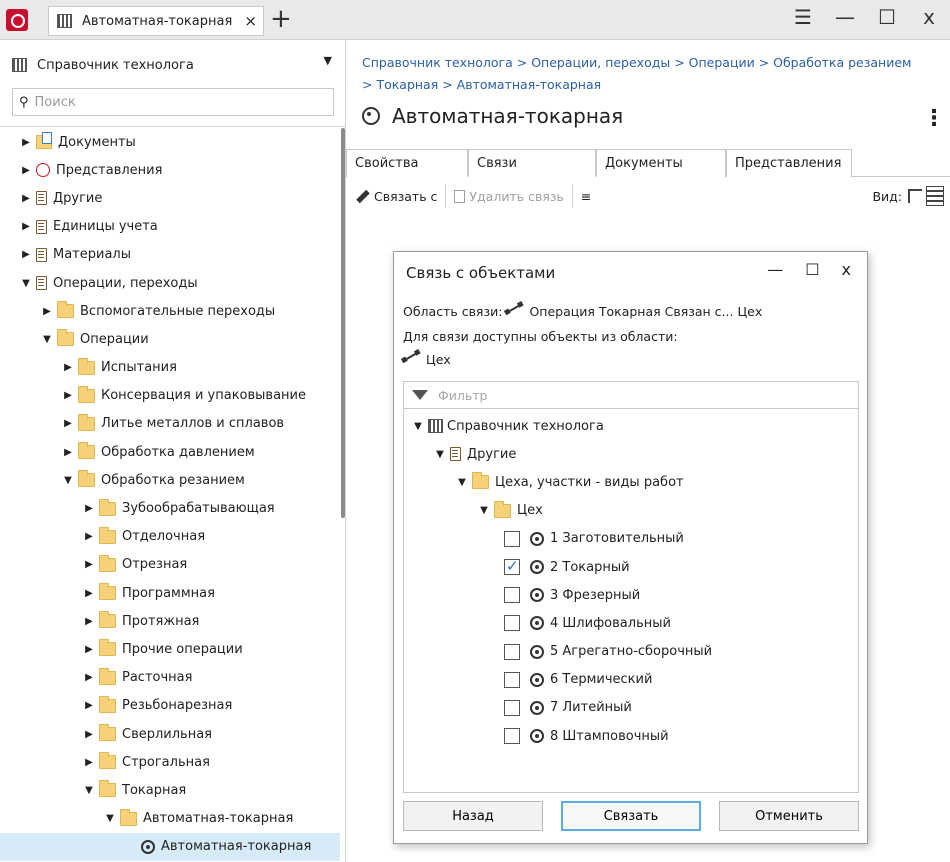  I want to click on workshop-list-item: 7 Литейный, so click(562, 708).